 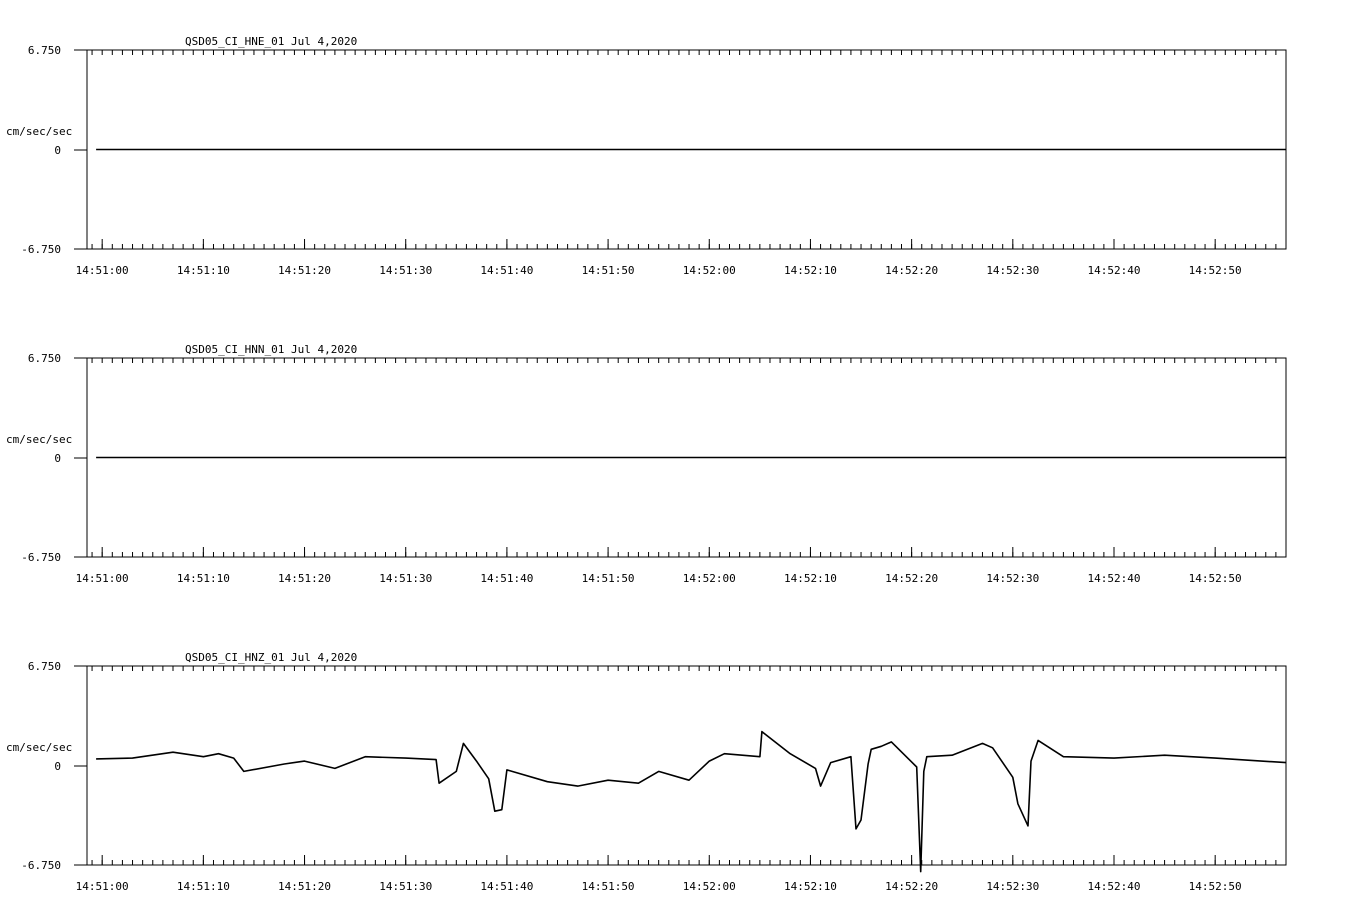 I want to click on panel-title: QSD05_CI_HNN_01 Jul 4,2020, so click(x=271, y=349).